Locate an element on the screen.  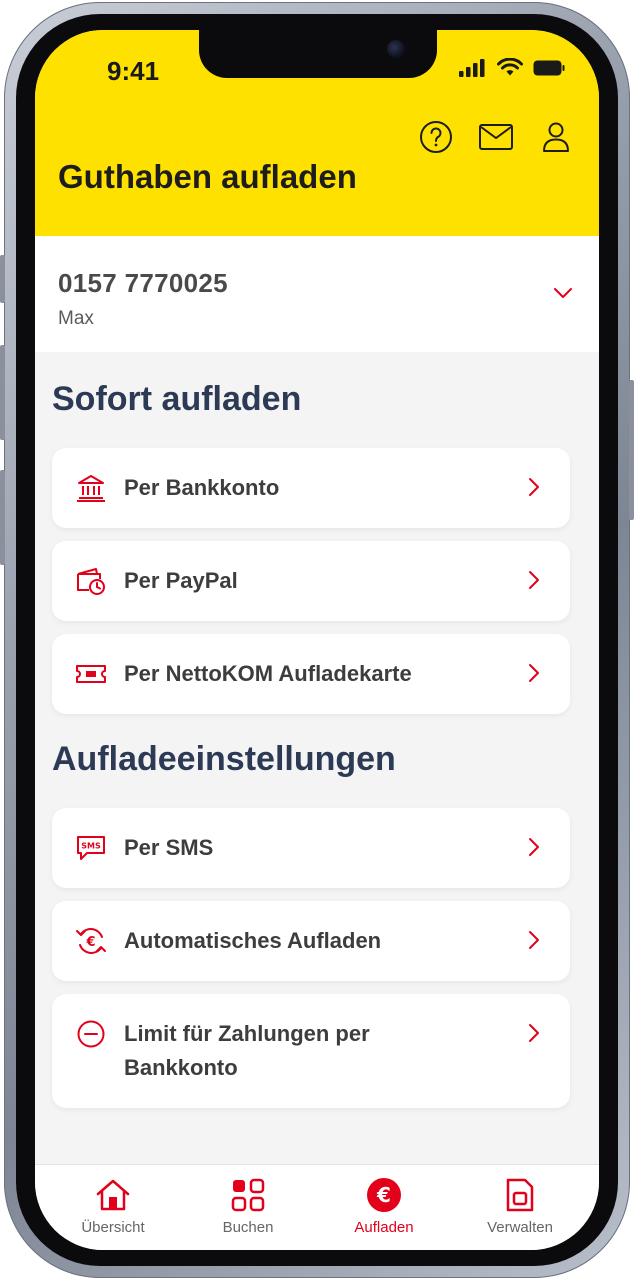
euro-icon: € is located at coordinates (384, 1195).